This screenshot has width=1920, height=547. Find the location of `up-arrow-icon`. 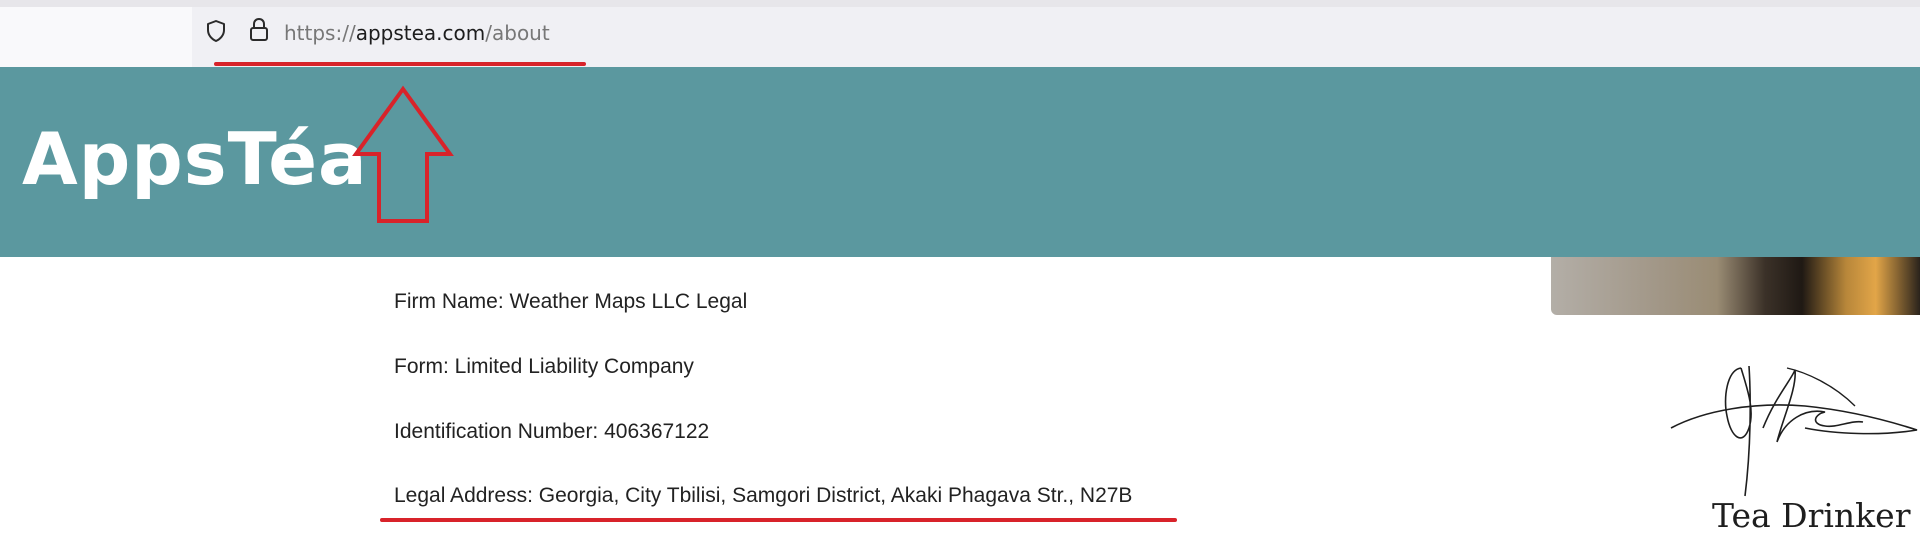

up-arrow-icon is located at coordinates (403, 154).